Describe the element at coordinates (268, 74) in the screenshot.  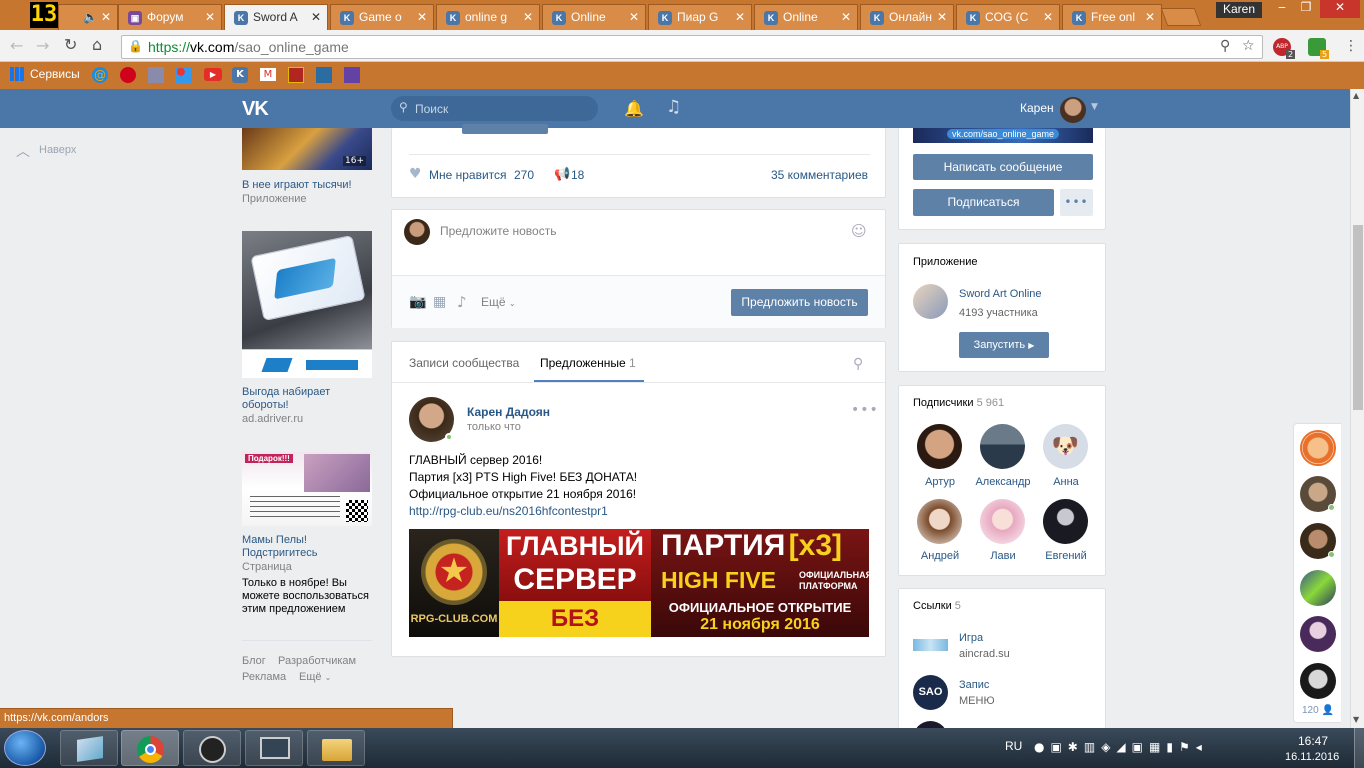
I see `gmail-icon: M` at that location.